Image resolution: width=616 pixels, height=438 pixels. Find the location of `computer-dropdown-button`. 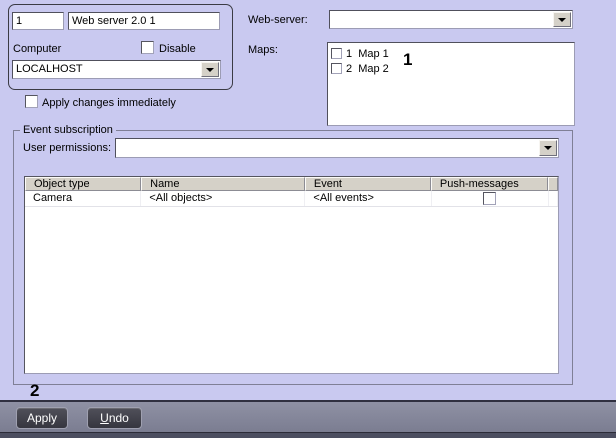

computer-dropdown-button is located at coordinates (210, 69).